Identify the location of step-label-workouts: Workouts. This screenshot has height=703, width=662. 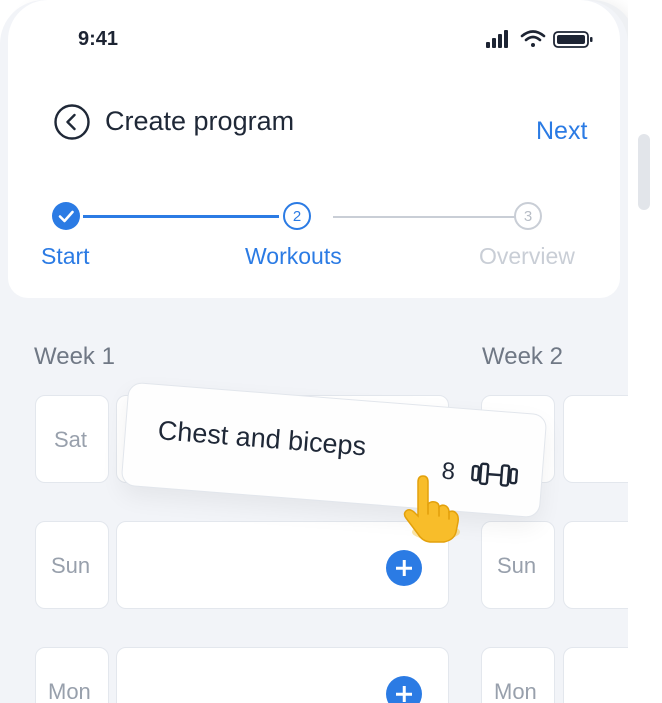
(293, 256).